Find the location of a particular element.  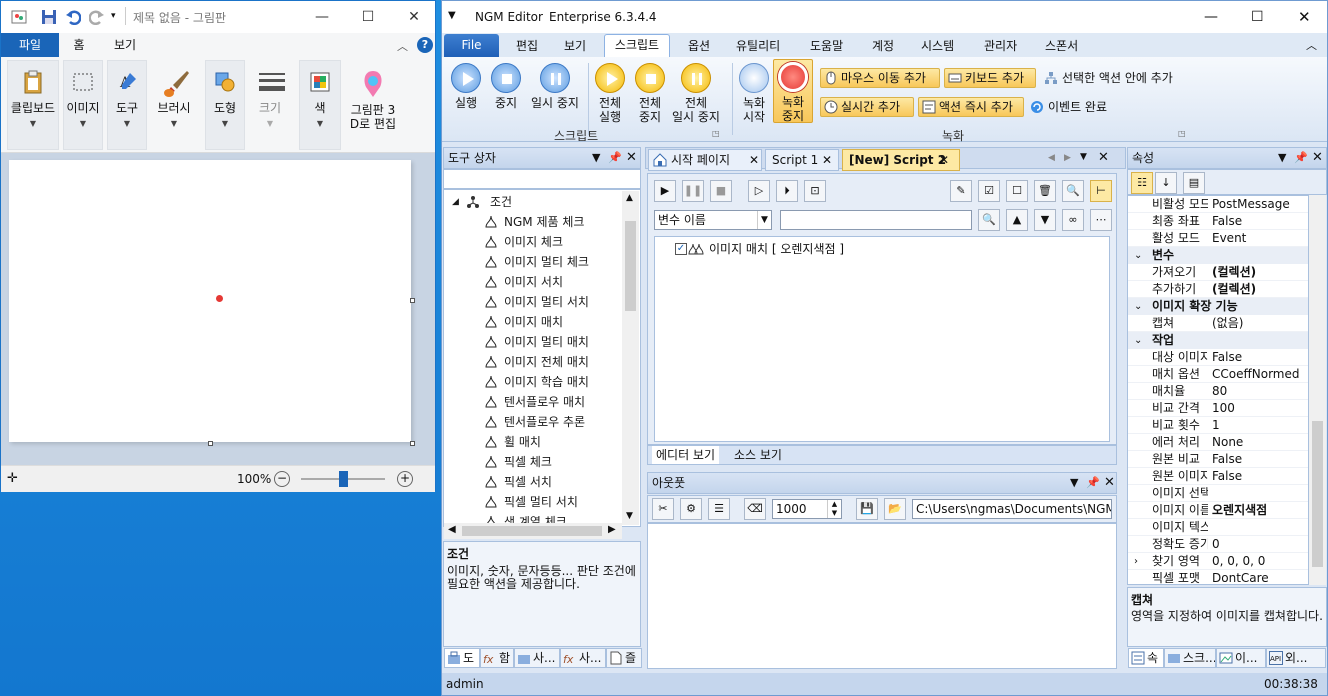

pause-button: 일시 중지 is located at coordinates (555, 85).